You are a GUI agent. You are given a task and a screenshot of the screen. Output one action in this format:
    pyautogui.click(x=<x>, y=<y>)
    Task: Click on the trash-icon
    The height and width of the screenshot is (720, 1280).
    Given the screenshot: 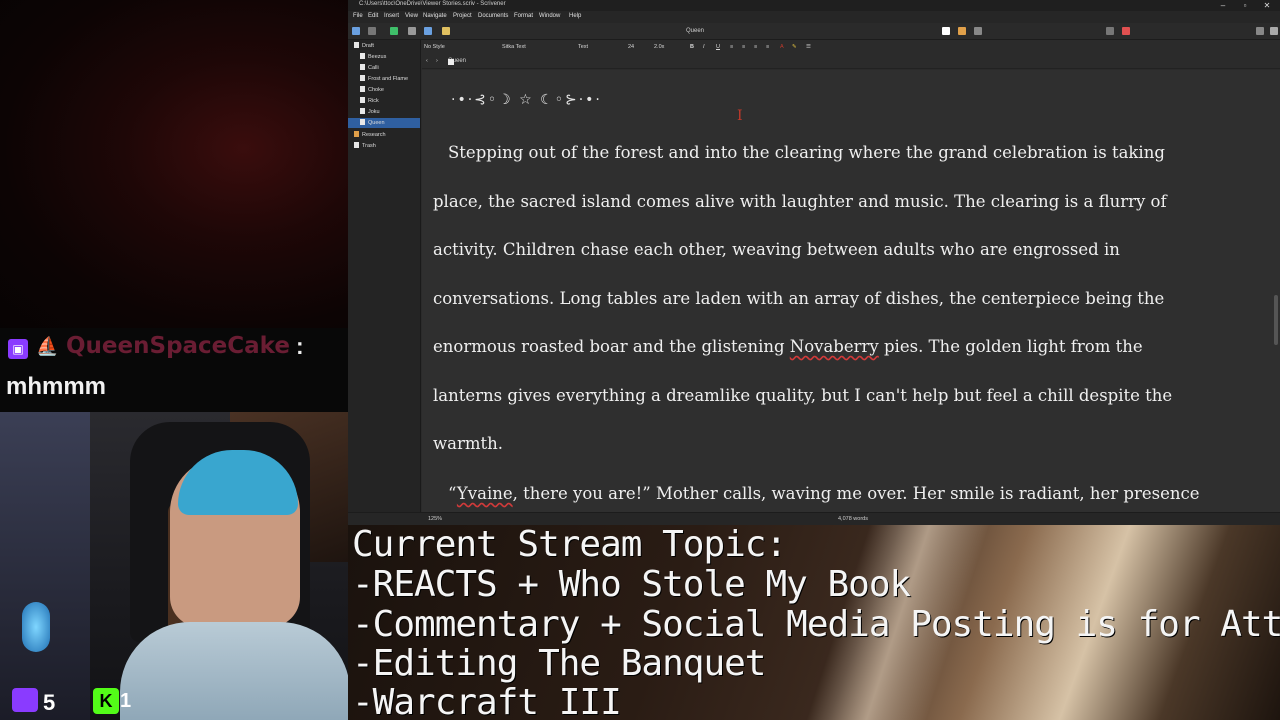 What is the action you would take?
    pyautogui.click(x=412, y=31)
    